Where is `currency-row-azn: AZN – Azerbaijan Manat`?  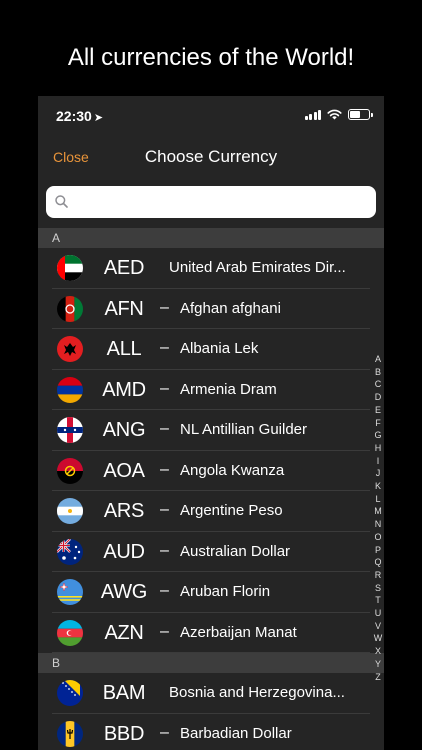
currency-row-azn: AZN – Azerbaijan Manat is located at coordinates (211, 633).